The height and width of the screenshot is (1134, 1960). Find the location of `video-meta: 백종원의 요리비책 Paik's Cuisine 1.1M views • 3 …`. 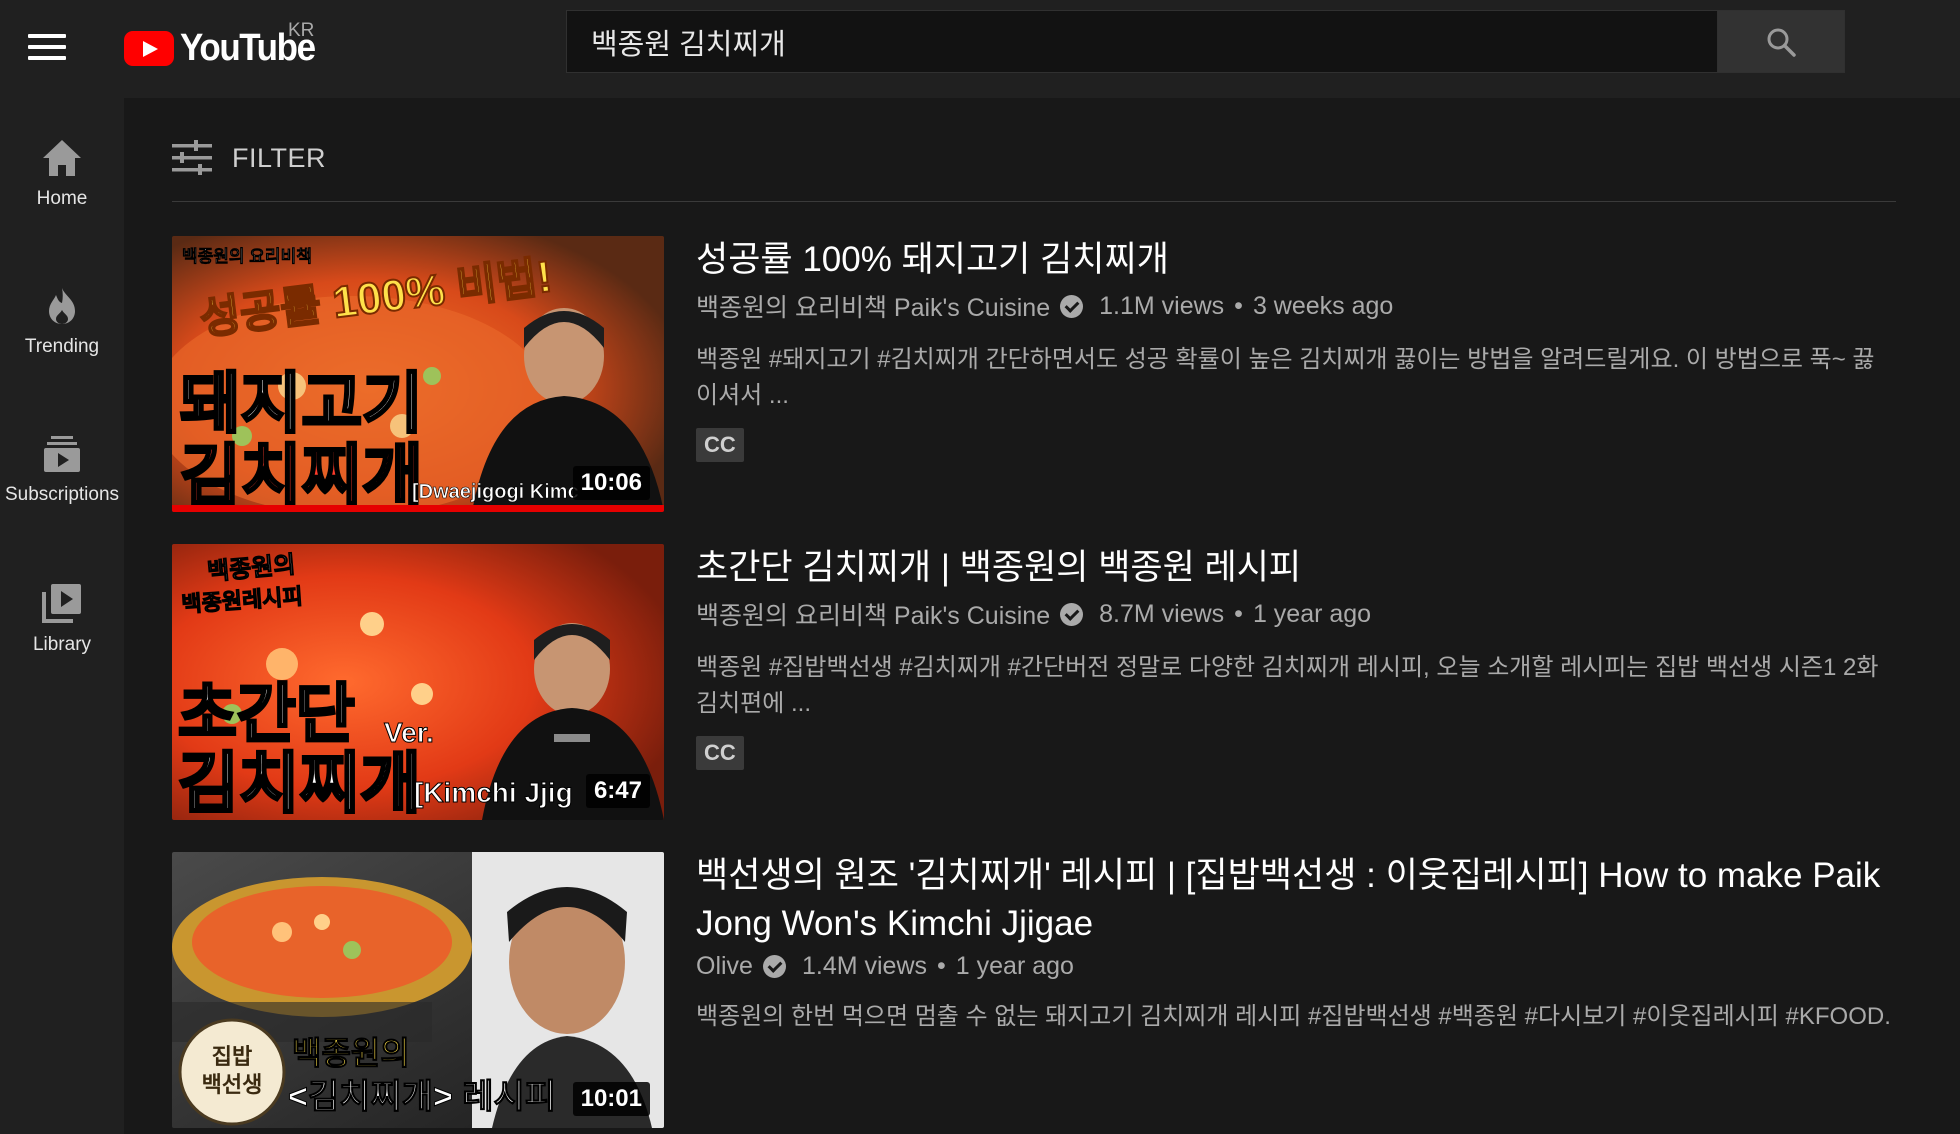

video-meta: 백종원의 요리비책 Paik's Cuisine 1.1M views • 3 … is located at coordinates (1296, 306).